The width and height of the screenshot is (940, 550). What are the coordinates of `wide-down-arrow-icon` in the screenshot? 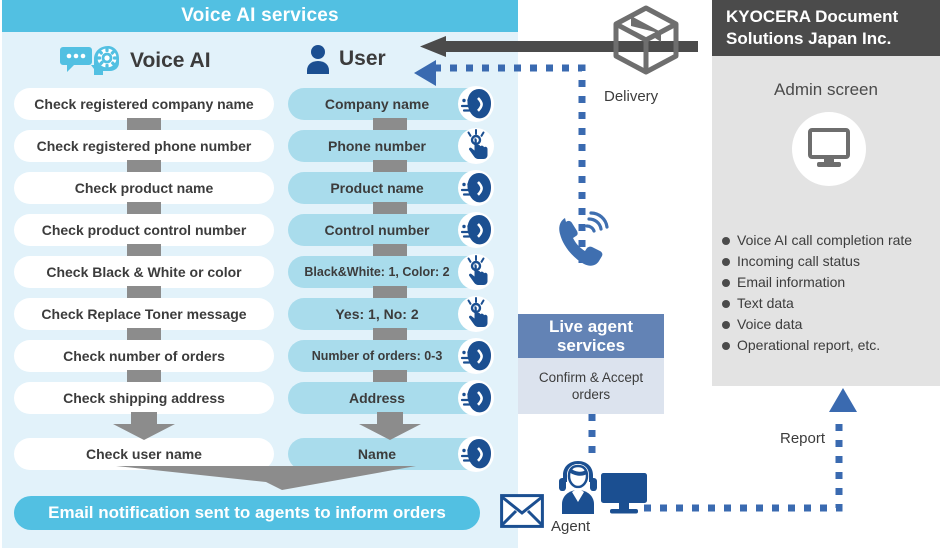 It's located at (266, 479).